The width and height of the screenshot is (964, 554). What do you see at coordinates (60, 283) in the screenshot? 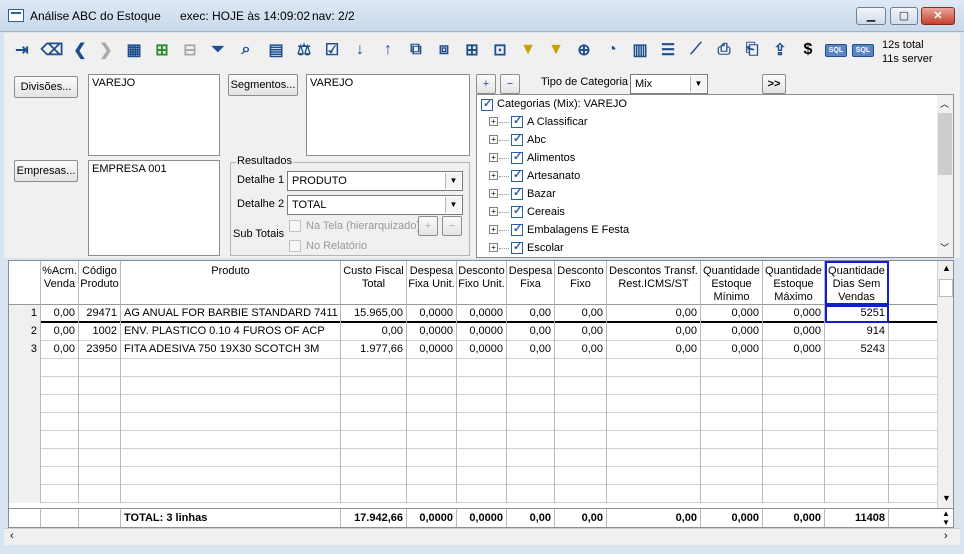
I see `column-header: %Acm. Venda` at bounding box center [60, 283].